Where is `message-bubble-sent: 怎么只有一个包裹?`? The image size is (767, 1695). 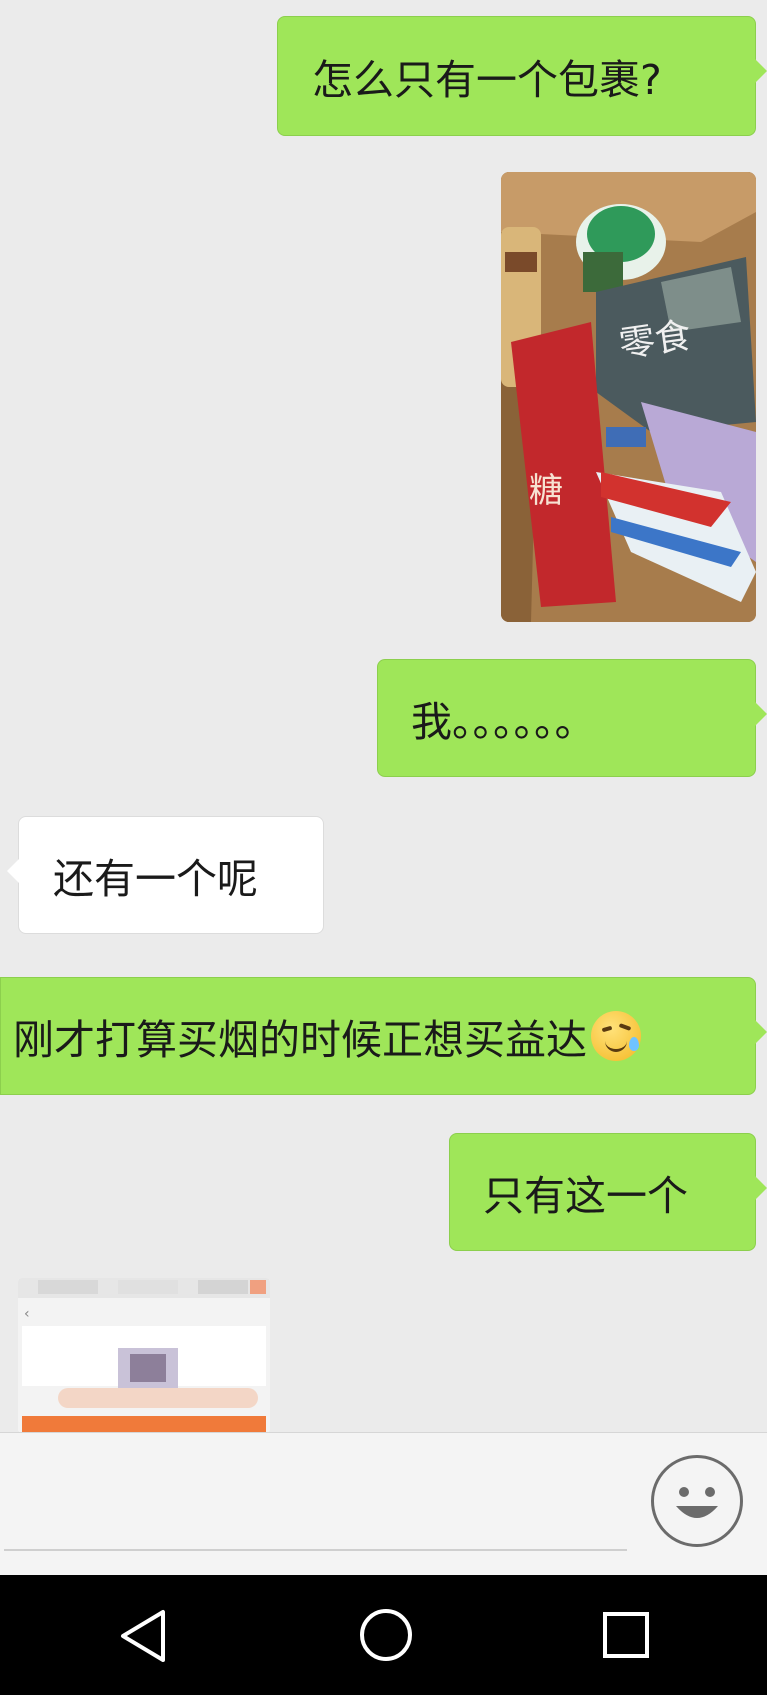 message-bubble-sent: 怎么只有一个包裹? is located at coordinates (522, 76).